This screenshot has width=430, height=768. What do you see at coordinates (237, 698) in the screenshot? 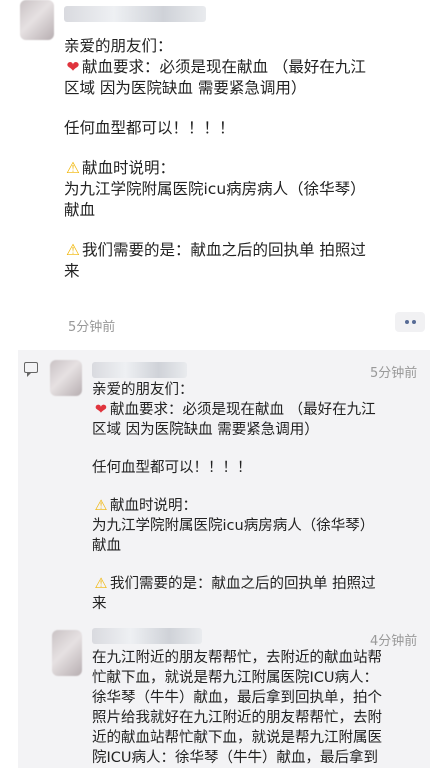
I see `comment-line: 徐华琴（牛牛）献血，最后拿到回执单，拍个` at bounding box center [237, 698].